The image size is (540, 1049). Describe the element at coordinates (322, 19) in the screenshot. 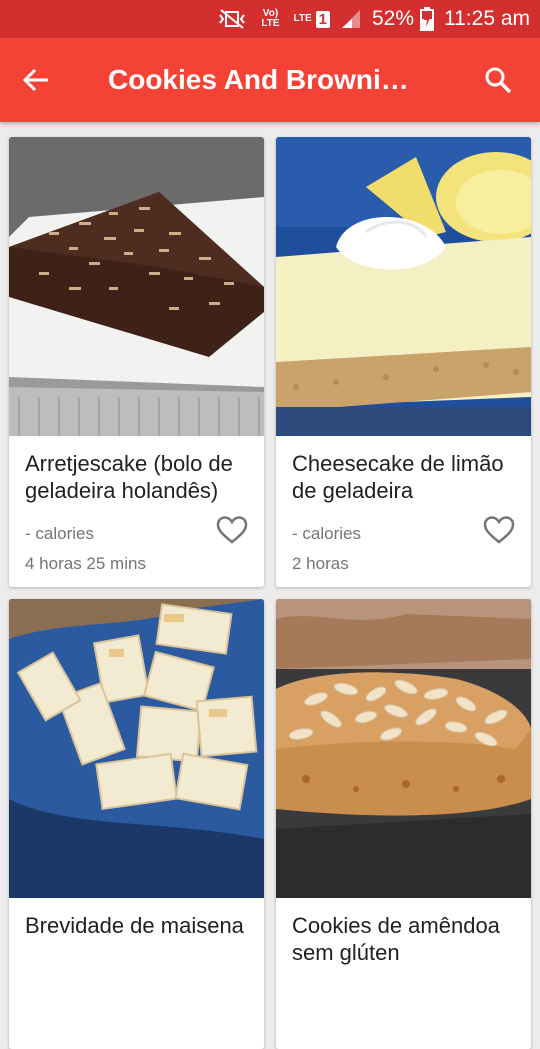

I see `sim-badge: 1` at that location.